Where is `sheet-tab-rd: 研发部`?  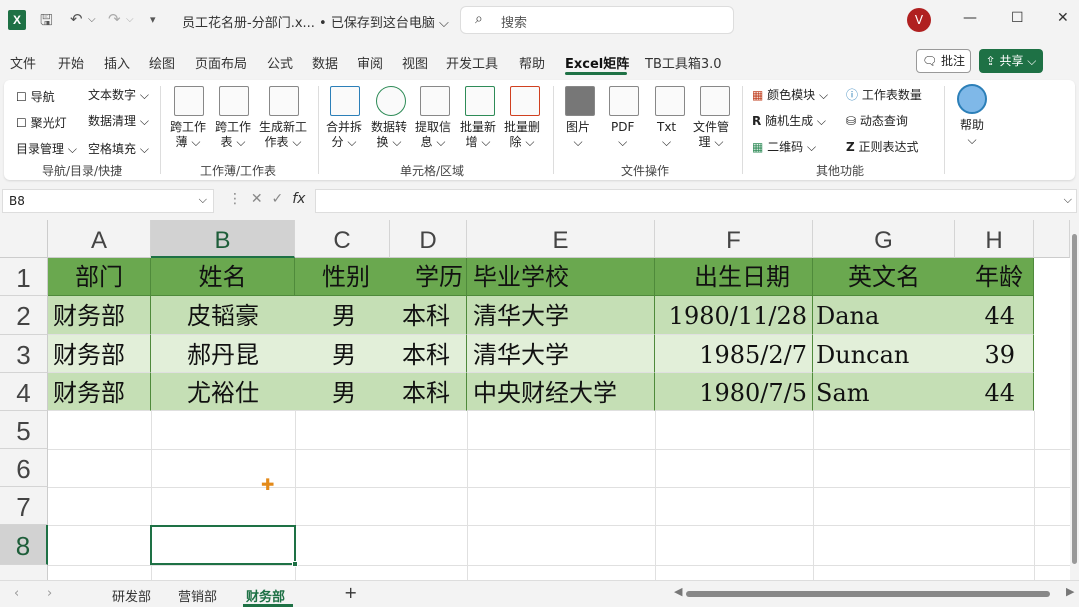
sheet-tab-rd: 研发部 is located at coordinates (131, 595).